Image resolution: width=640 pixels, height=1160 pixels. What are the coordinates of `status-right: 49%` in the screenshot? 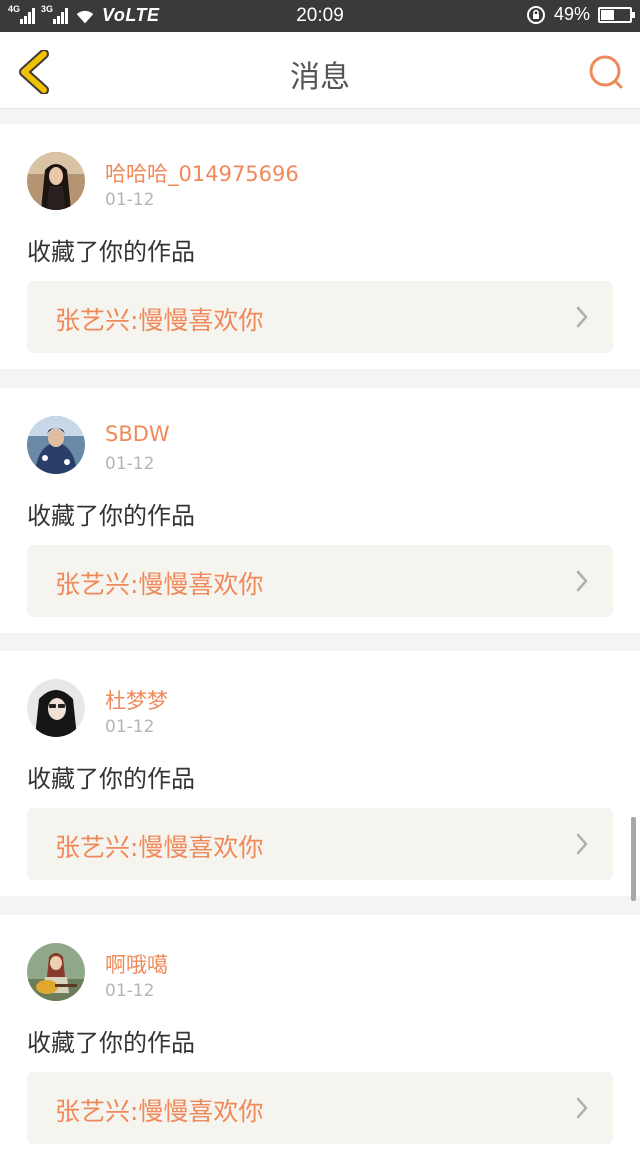 It's located at (580, 14).